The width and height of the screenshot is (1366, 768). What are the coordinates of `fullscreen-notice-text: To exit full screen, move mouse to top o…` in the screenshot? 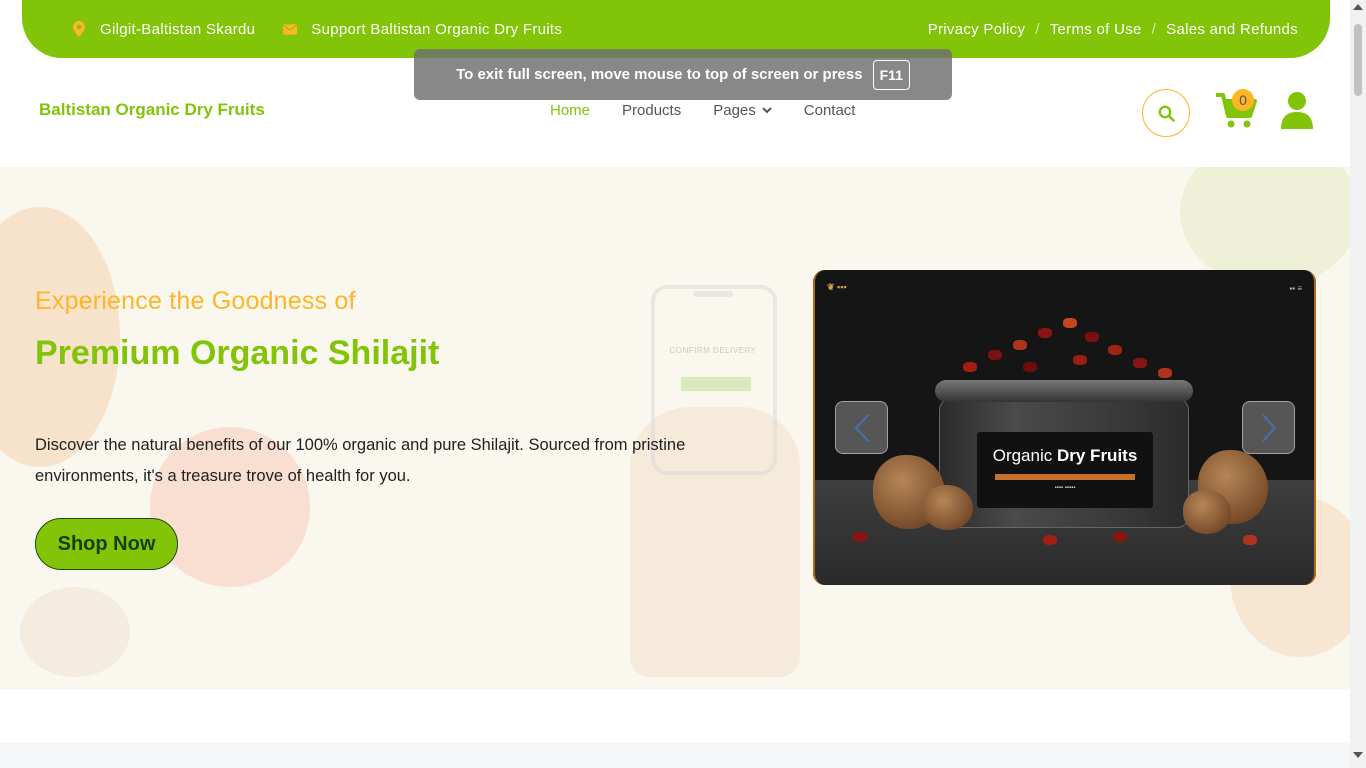 It's located at (659, 74).